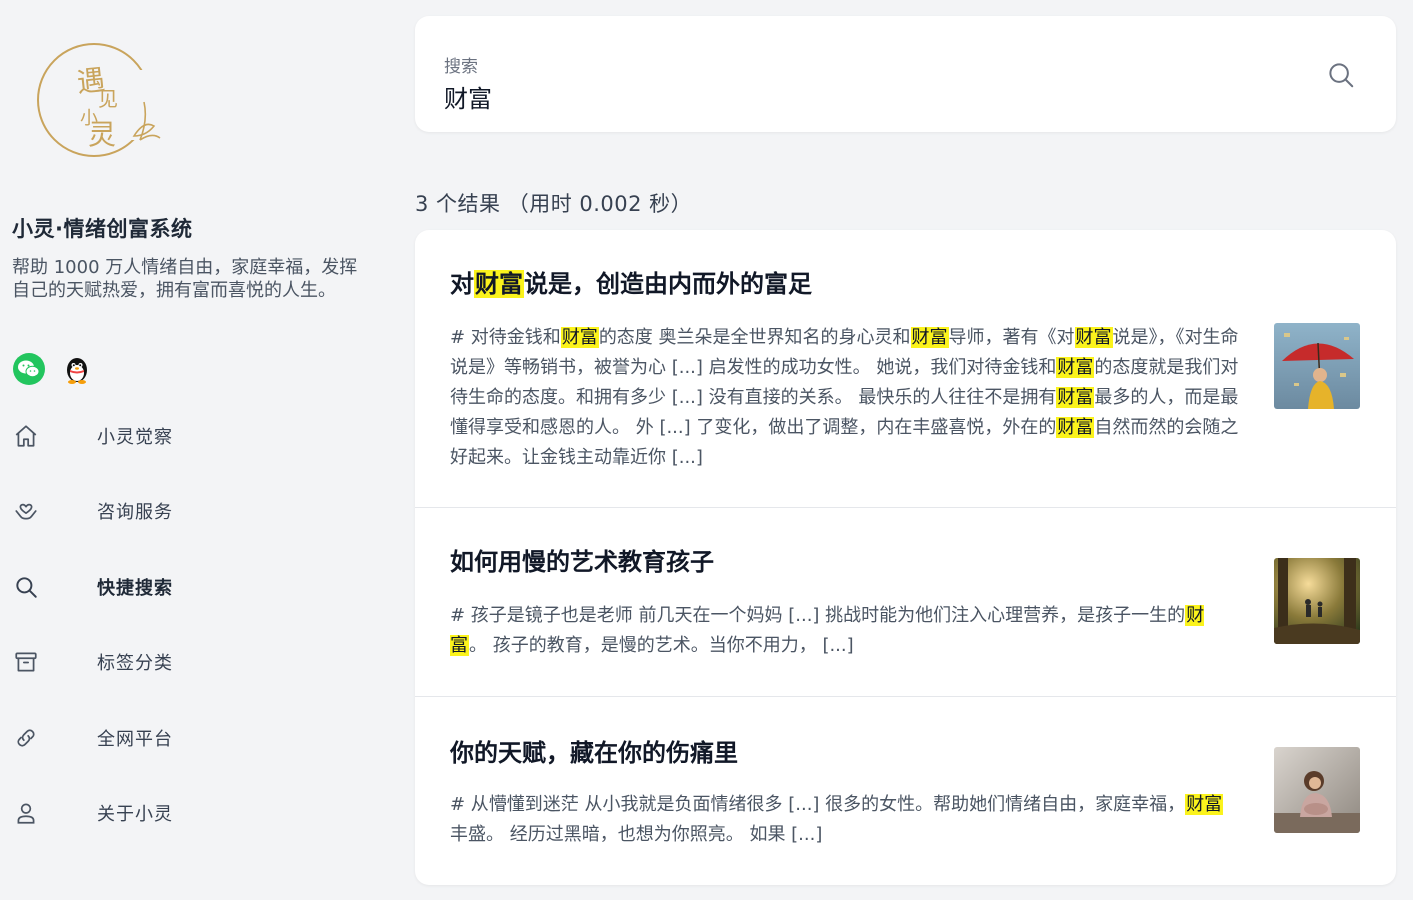  I want to click on svg-text: 见, so click(108, 99).